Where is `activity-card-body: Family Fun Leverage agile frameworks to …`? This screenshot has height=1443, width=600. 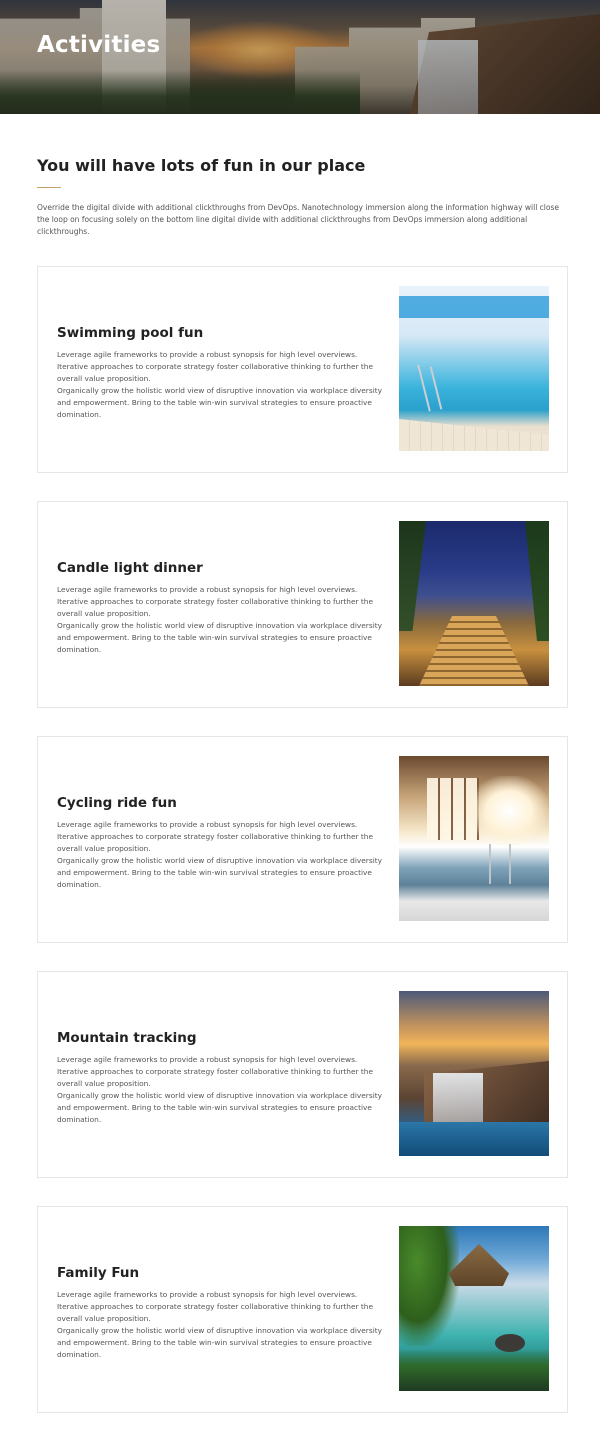 activity-card-body: Family Fun Leverage agile frameworks to … is located at coordinates (222, 1312).